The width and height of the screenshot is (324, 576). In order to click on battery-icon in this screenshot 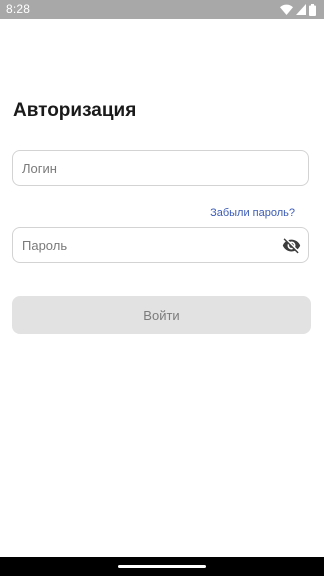, I will do `click(312, 9)`.